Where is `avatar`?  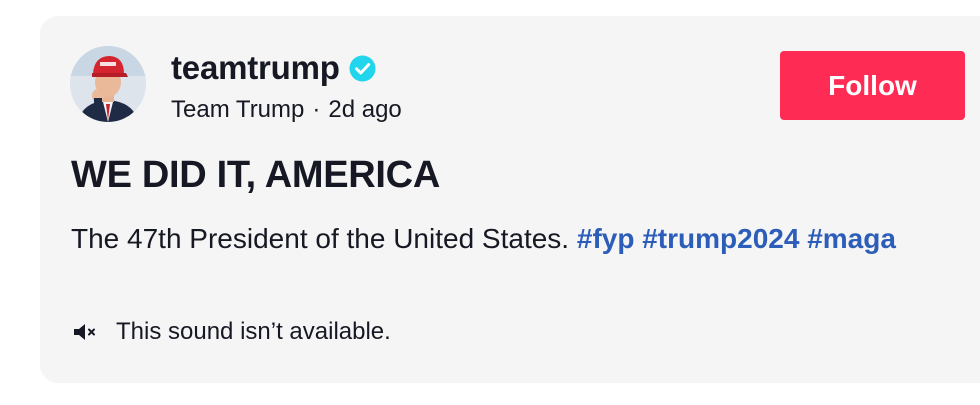 avatar is located at coordinates (108, 84).